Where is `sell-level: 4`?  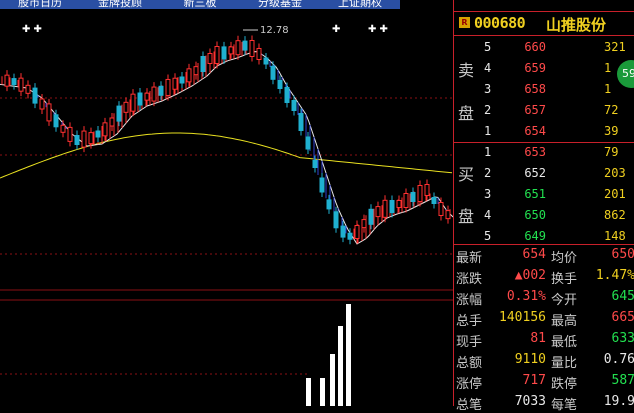
sell-level: 4 is located at coordinates (488, 68).